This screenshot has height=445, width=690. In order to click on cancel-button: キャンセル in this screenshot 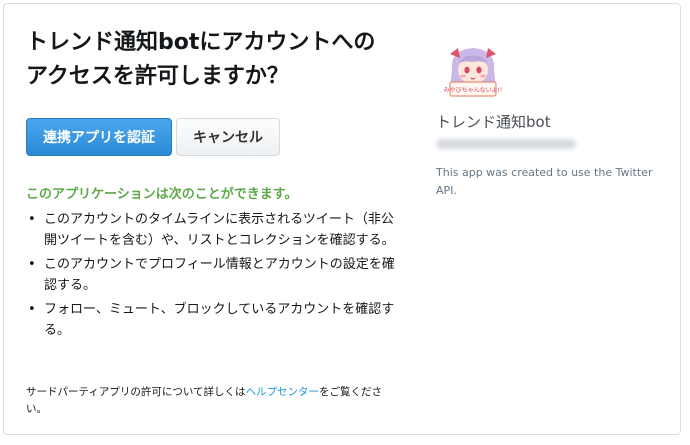, I will do `click(228, 137)`.